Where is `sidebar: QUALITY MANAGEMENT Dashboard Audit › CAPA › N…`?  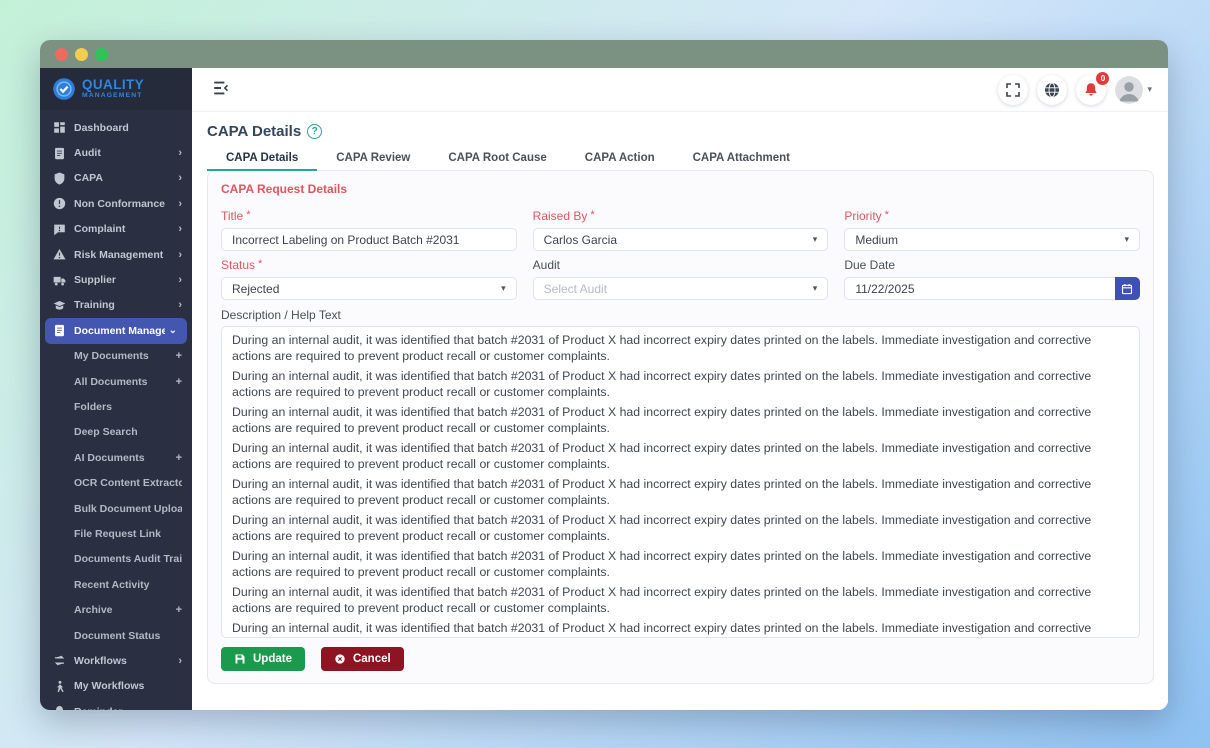 sidebar: QUALITY MANAGEMENT Dashboard Audit › CAPA › N… is located at coordinates (116, 389).